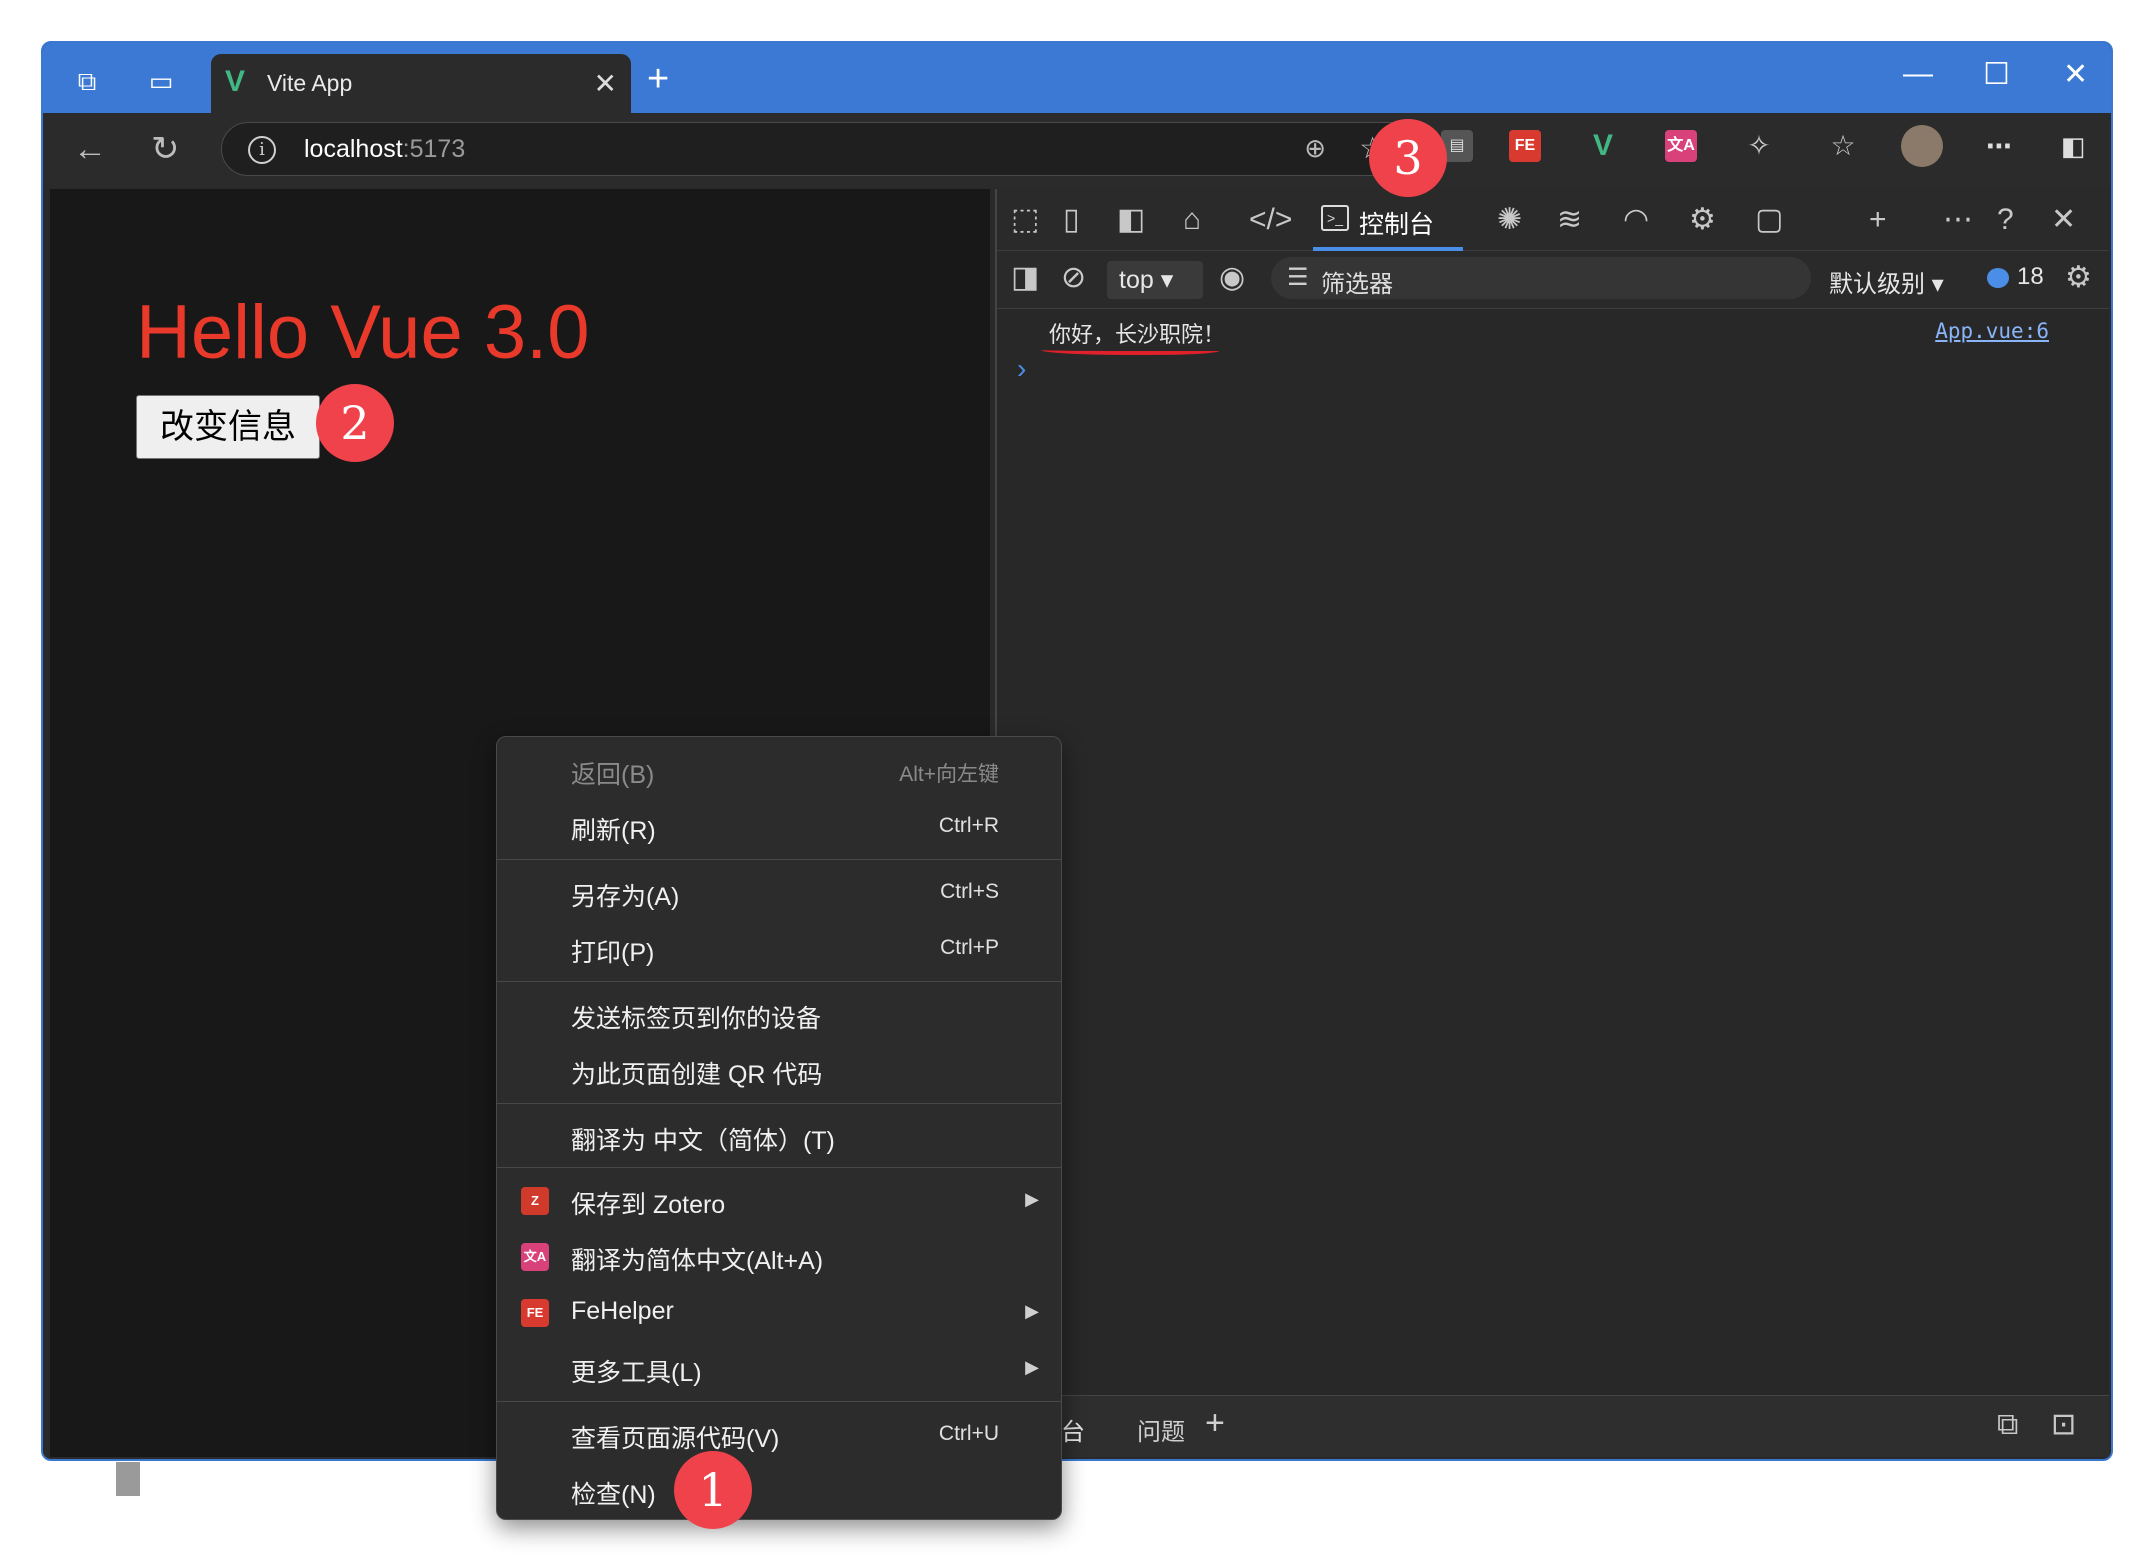 This screenshot has width=2154, height=1566. I want to click on filter-icon: ☰, so click(1298, 277).